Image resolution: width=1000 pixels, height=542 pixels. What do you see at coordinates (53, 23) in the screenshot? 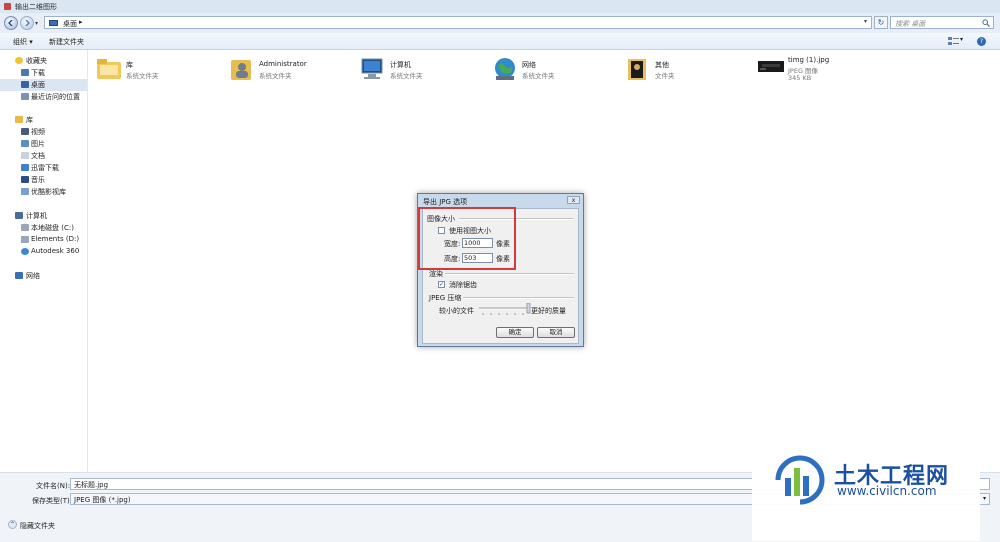
I see `desktop-location-icon` at bounding box center [53, 23].